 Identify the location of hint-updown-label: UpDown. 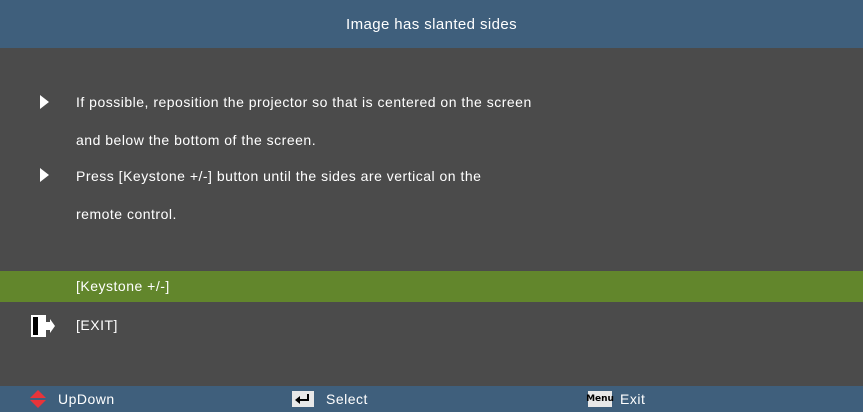
(86, 399).